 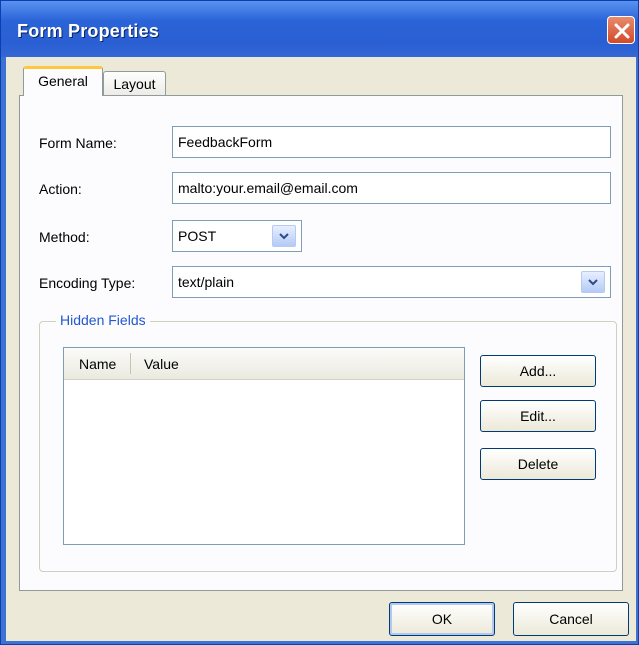 I want to click on encoding-type-dropdown-button, so click(x=593, y=282).